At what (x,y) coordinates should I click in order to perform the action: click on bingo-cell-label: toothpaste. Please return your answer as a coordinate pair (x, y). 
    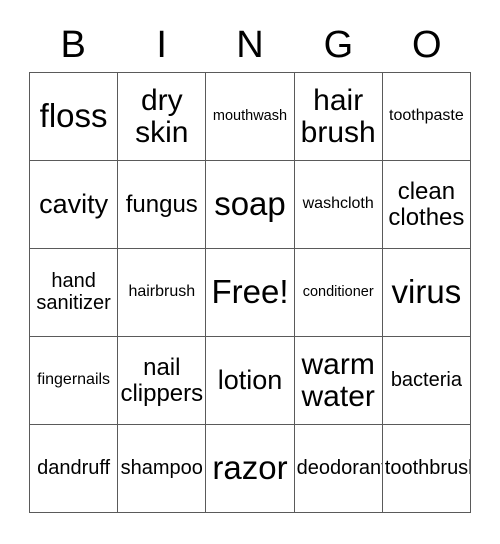
    Looking at the image, I should click on (426, 116).